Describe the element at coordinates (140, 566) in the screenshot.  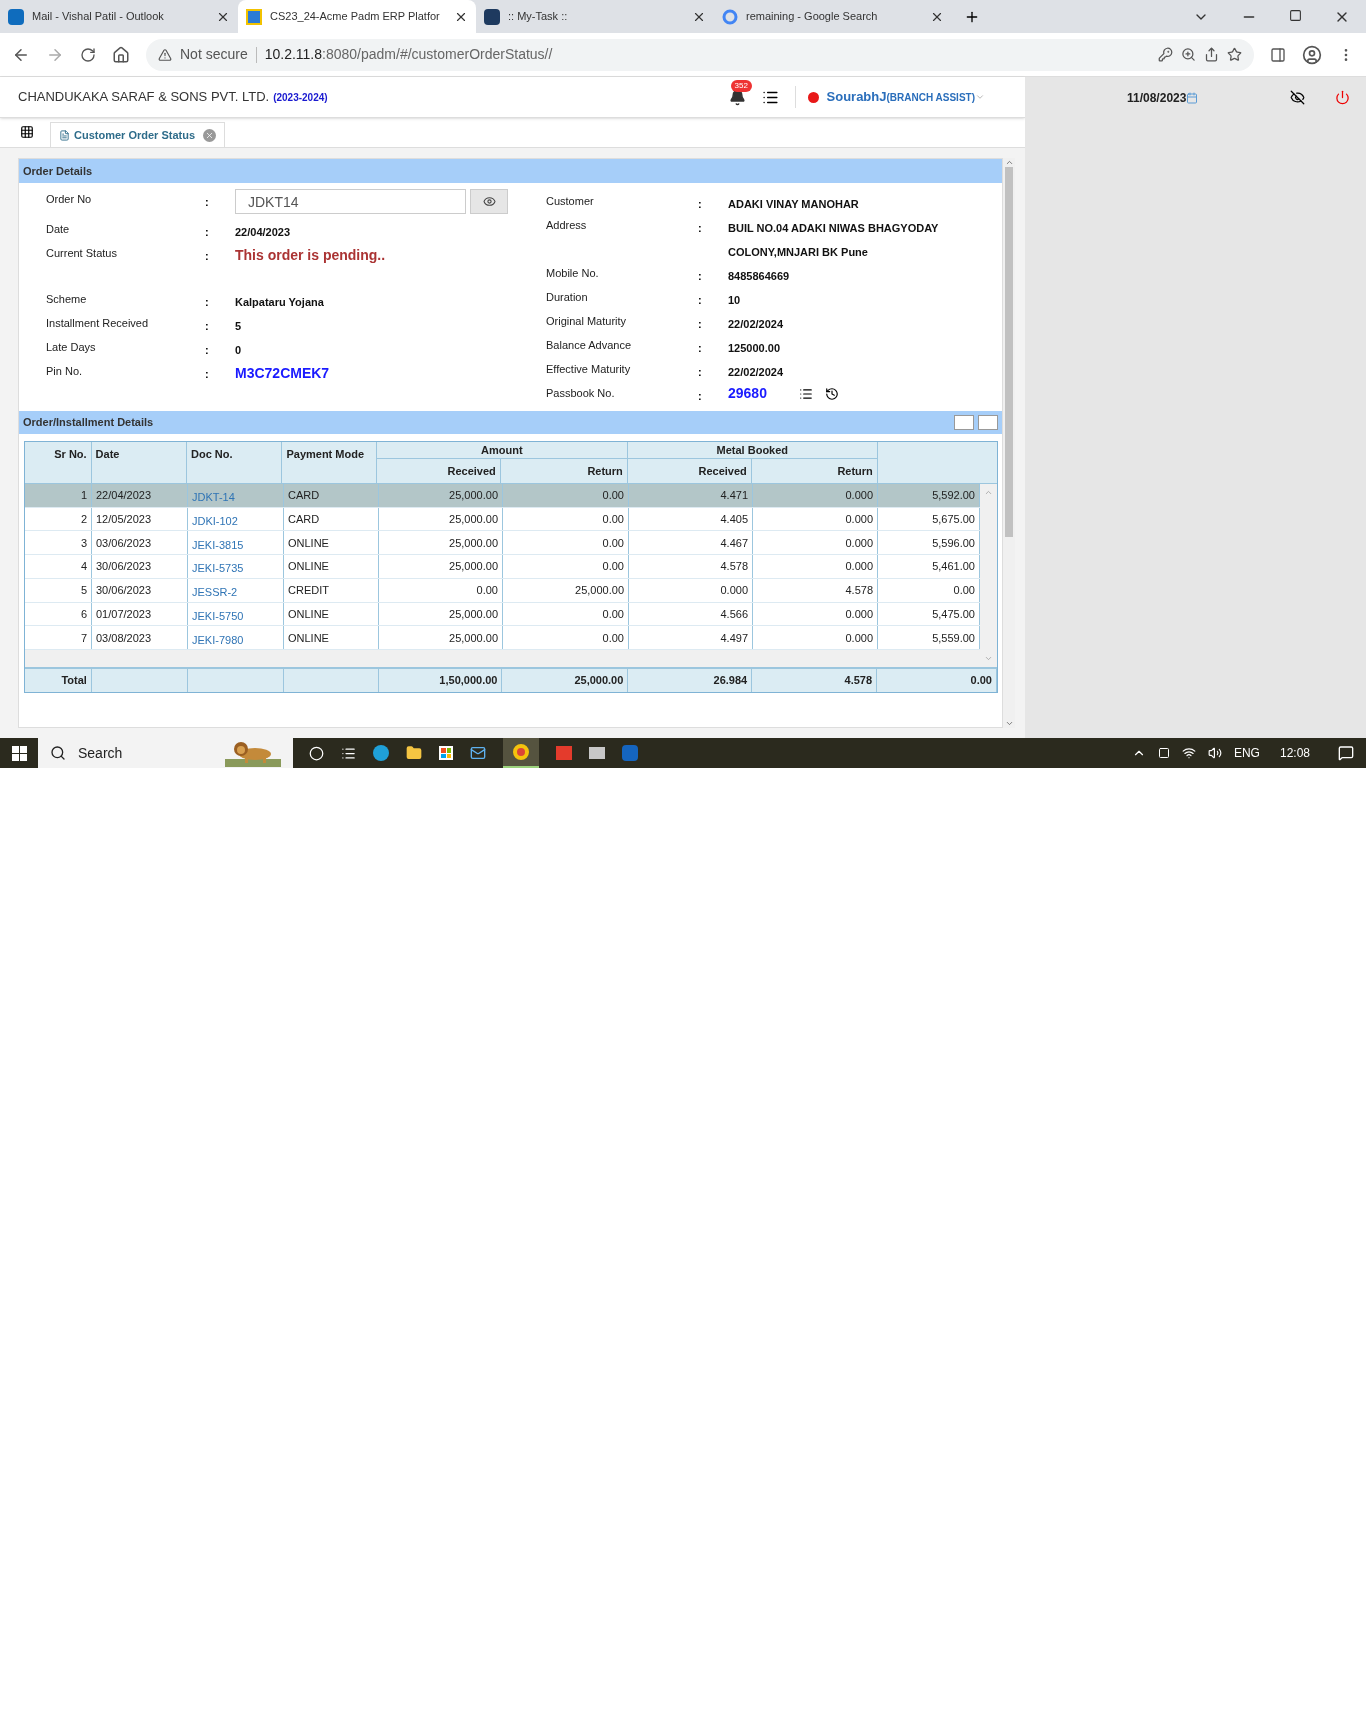
I see `table-cell: 30/06/2023` at that location.